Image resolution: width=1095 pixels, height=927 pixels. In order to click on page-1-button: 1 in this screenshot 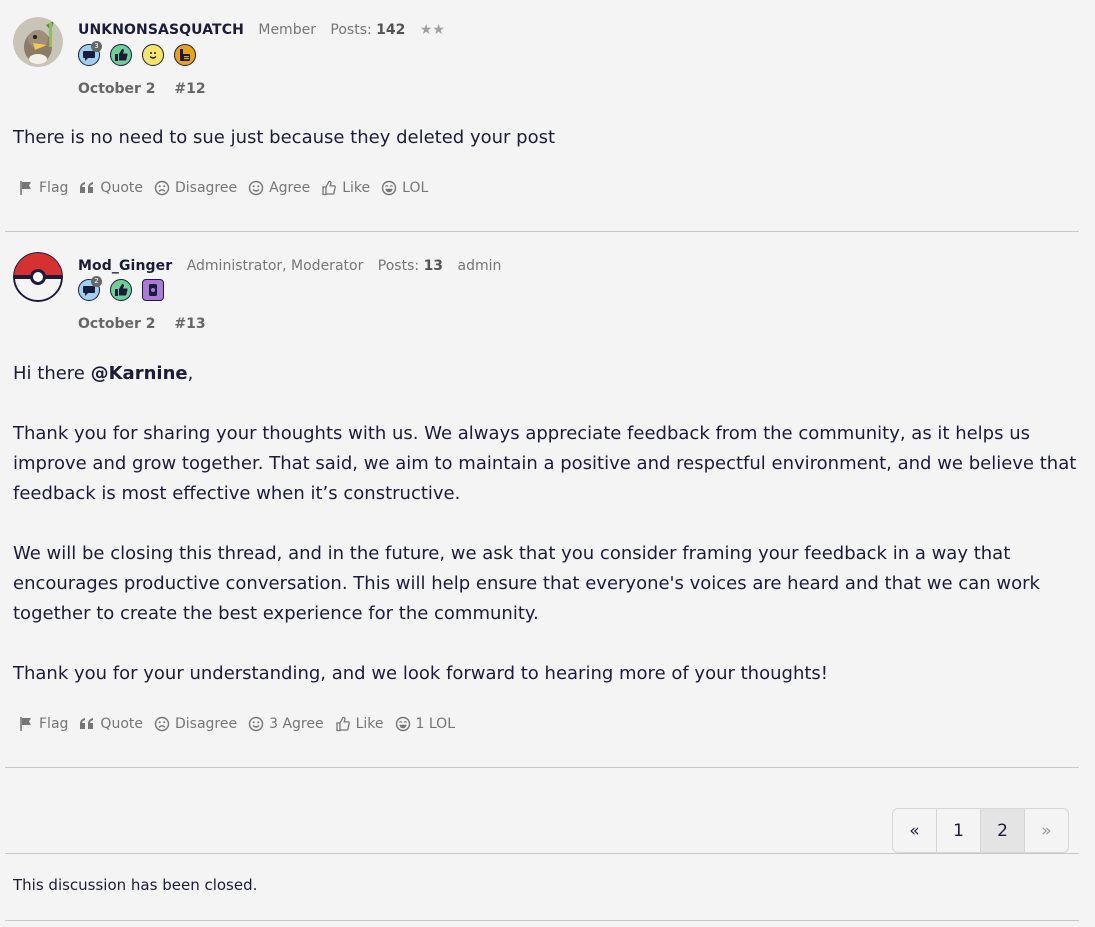, I will do `click(958, 830)`.